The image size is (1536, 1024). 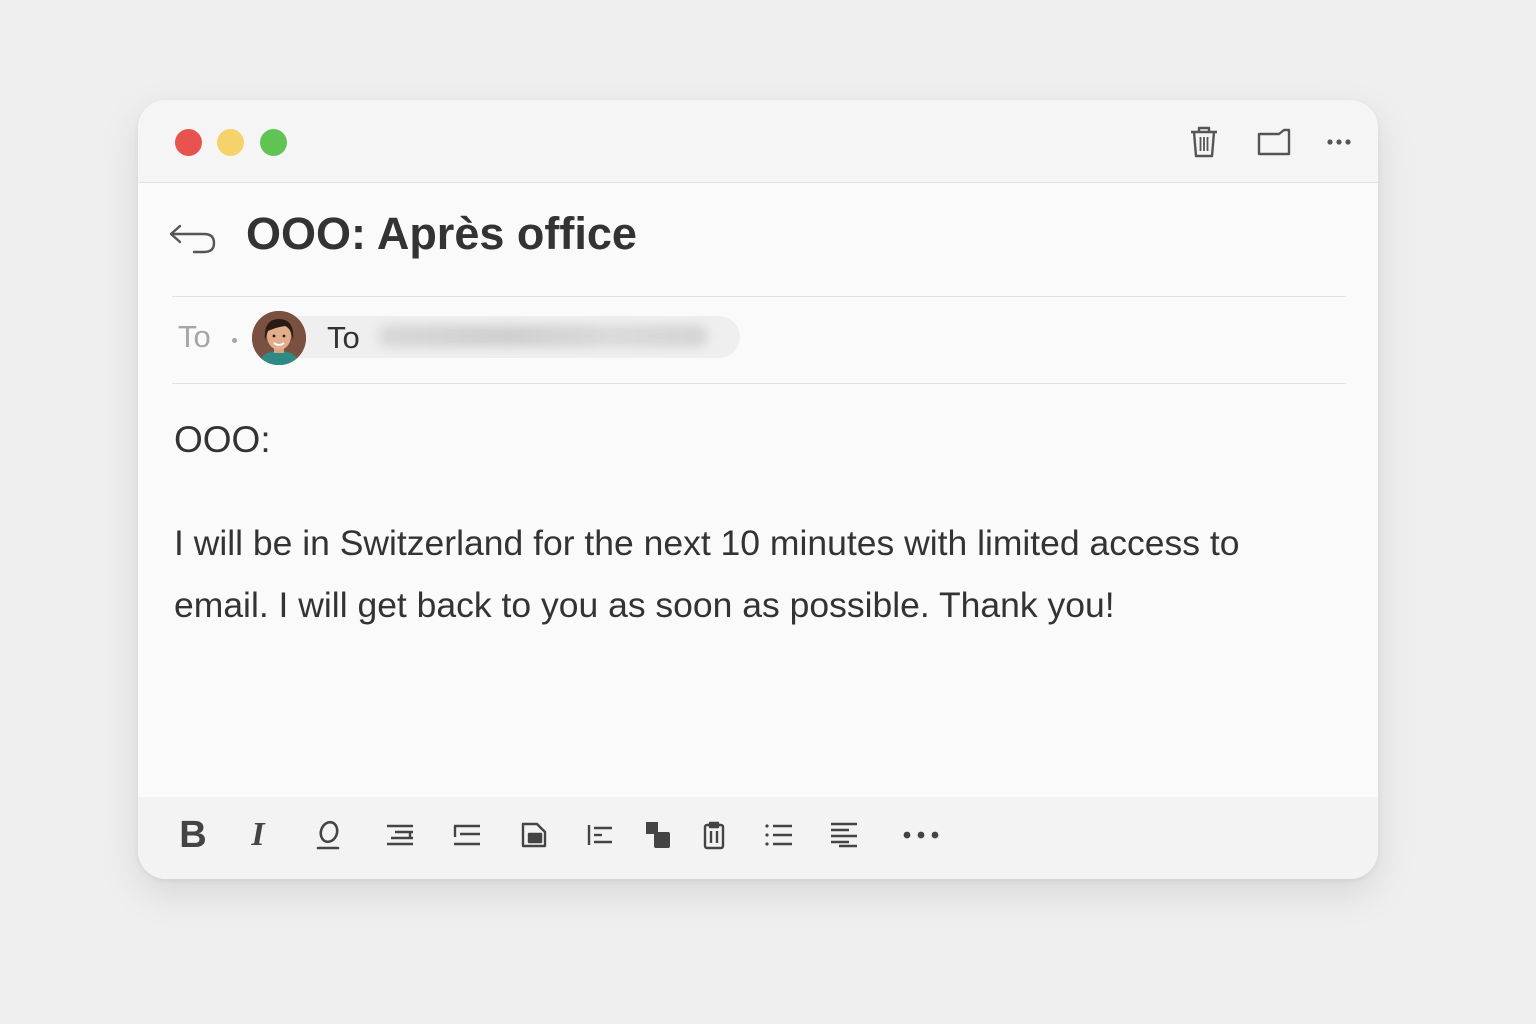 I want to click on recipient-chip-label: To, so click(x=343, y=337).